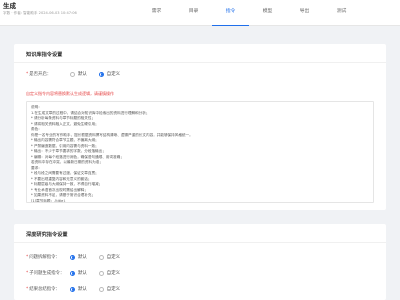  What do you see at coordinates (40, 13) in the screenshot?
I see `page-subtitle: 字数 · 作者: 智能助手 2024-06-03 10:47:06` at bounding box center [40, 13].